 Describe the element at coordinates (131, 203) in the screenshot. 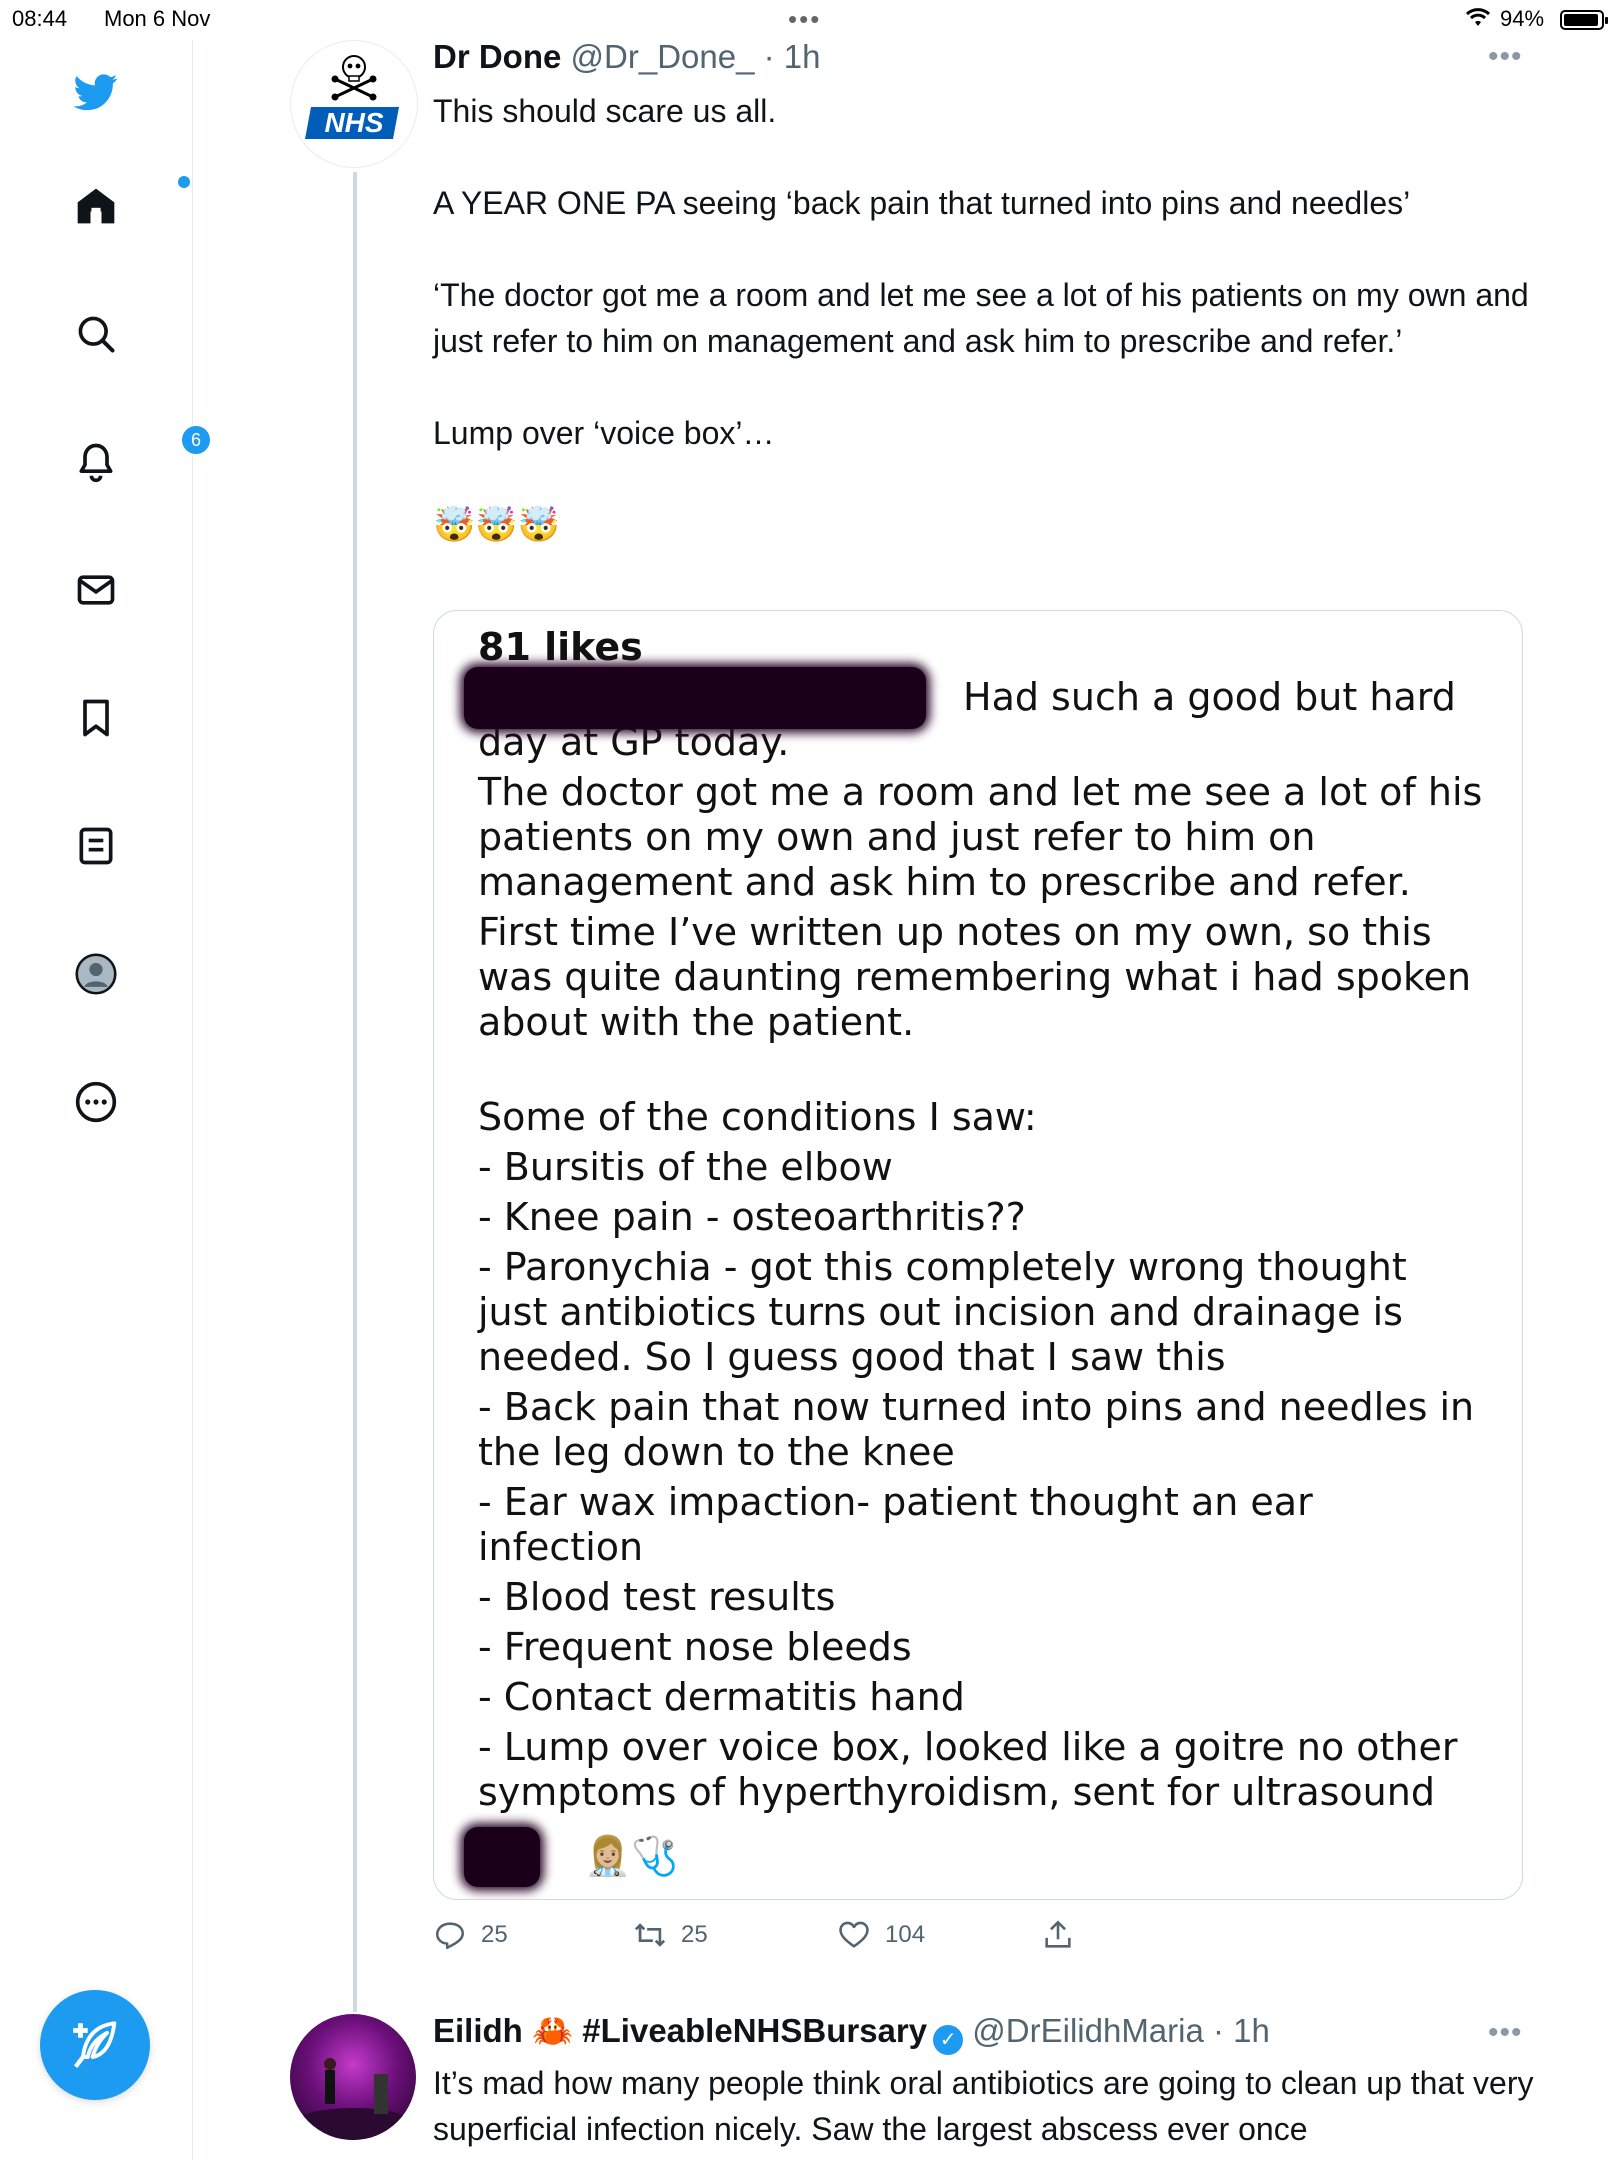

I see `home-icon` at that location.